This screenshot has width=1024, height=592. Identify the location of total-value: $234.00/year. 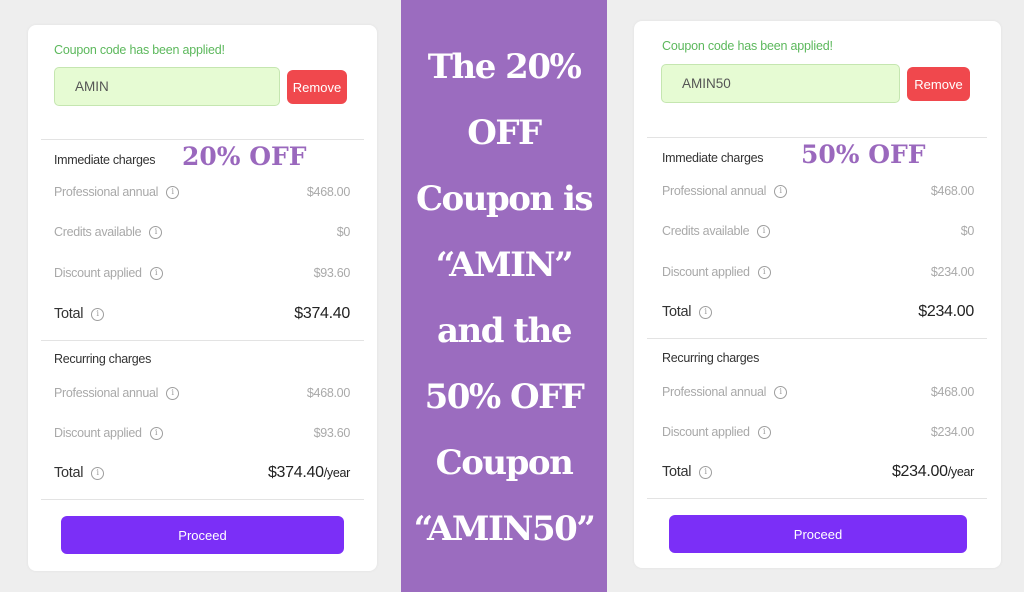
(933, 472).